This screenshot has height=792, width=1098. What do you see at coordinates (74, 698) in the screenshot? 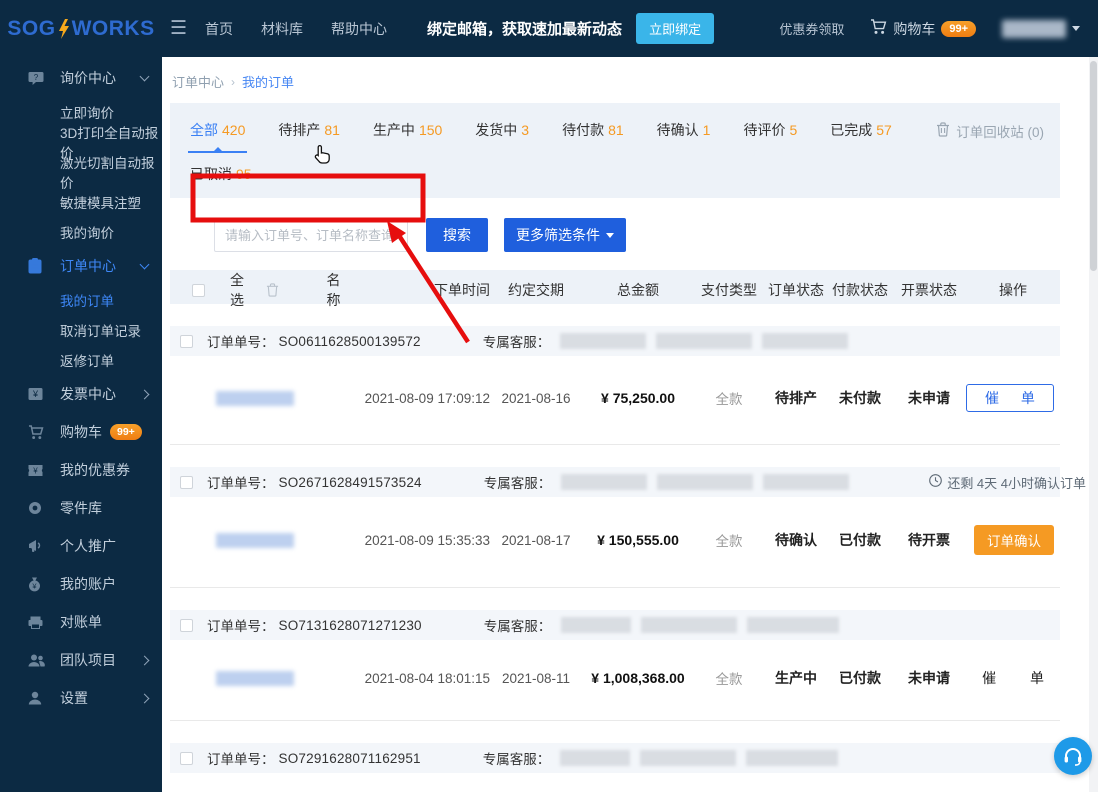
I see `sidebar-item-label: 设置` at bounding box center [74, 698].